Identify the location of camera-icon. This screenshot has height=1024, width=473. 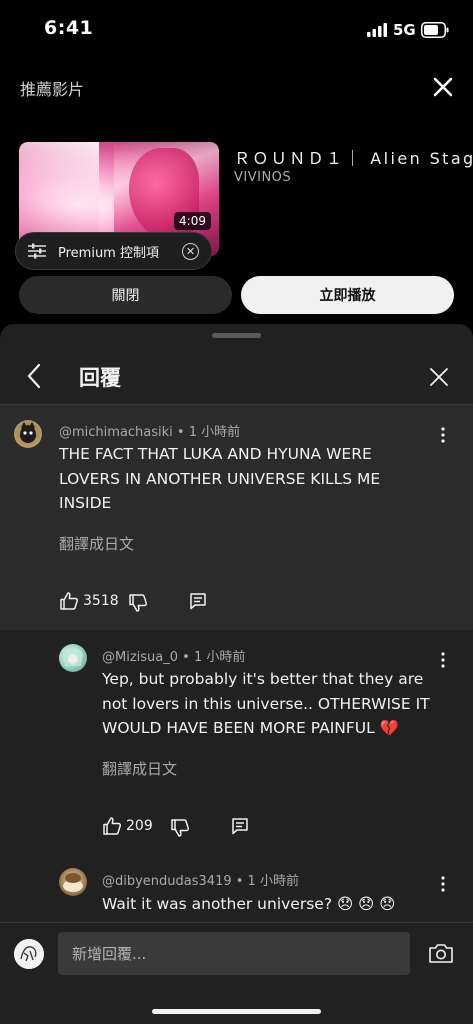
(441, 953).